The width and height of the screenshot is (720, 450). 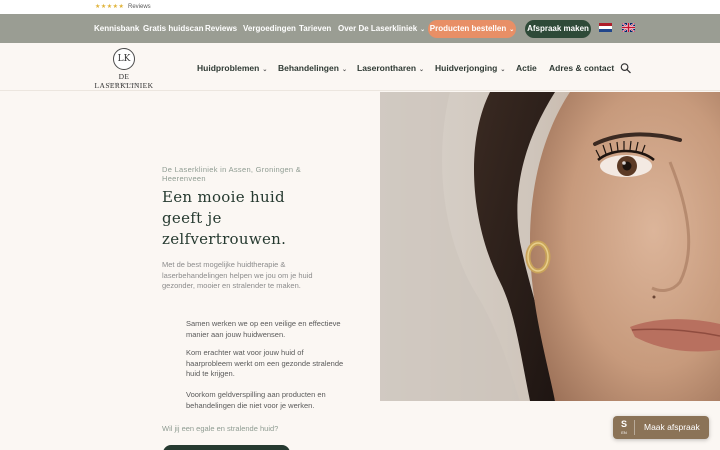 What do you see at coordinates (634, 427) in the screenshot?
I see `chat-divider` at bounding box center [634, 427].